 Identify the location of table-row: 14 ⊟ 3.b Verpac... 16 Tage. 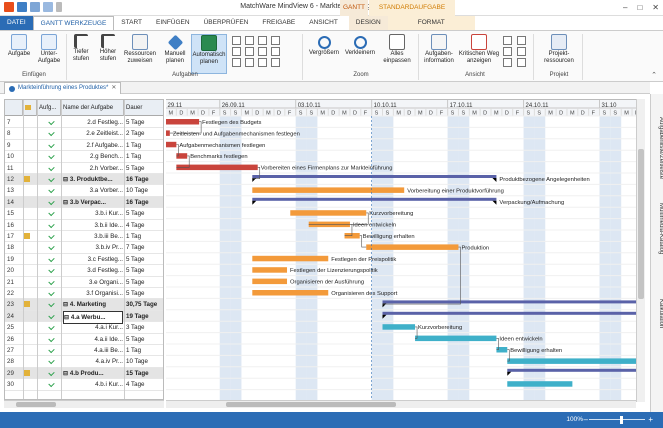
(84, 202).